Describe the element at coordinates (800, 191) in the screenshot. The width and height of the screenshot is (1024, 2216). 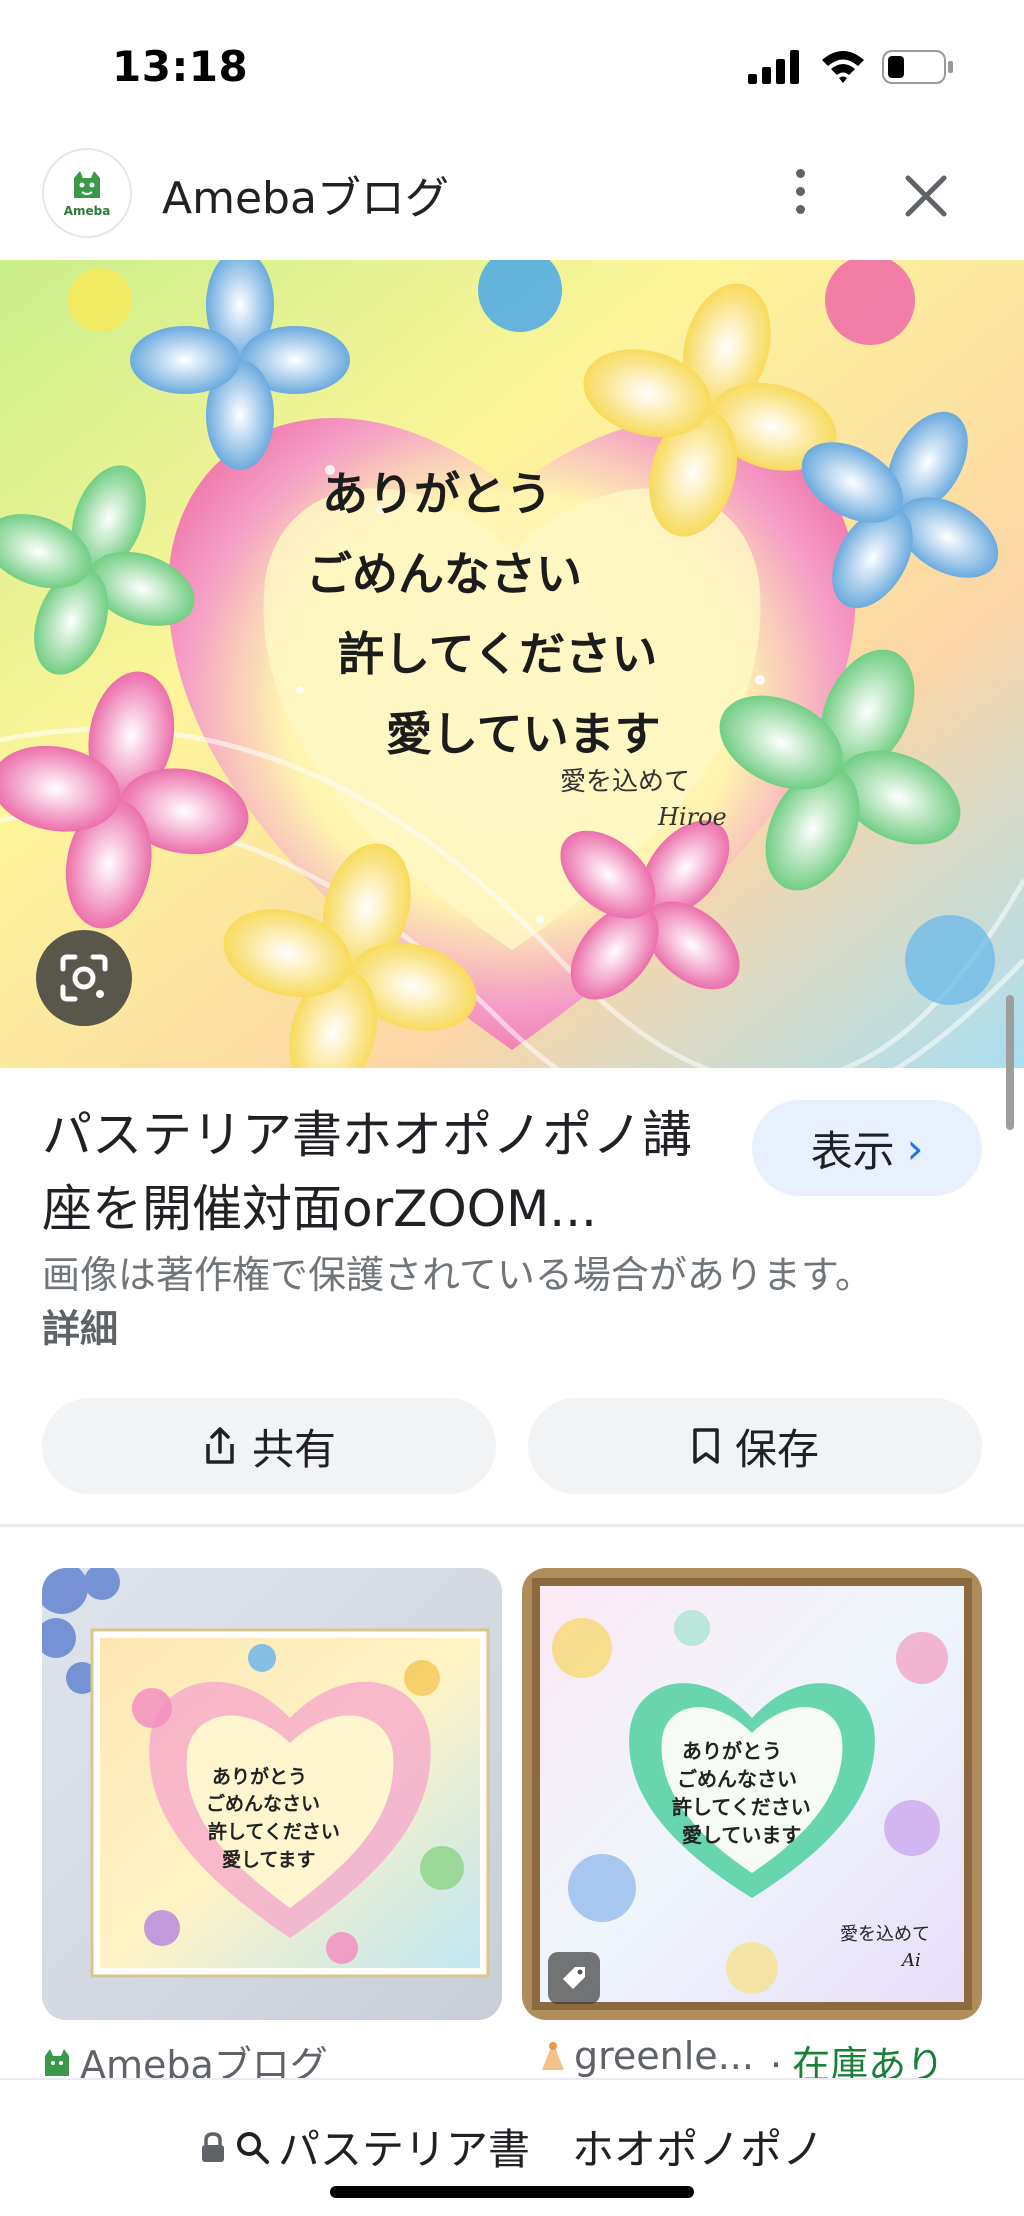
I see `more-vert-icon` at that location.